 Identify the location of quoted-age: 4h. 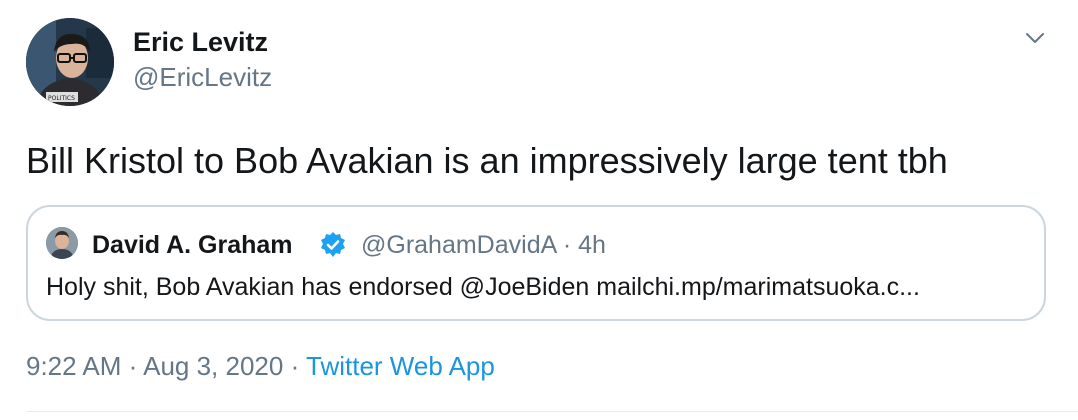
(592, 245).